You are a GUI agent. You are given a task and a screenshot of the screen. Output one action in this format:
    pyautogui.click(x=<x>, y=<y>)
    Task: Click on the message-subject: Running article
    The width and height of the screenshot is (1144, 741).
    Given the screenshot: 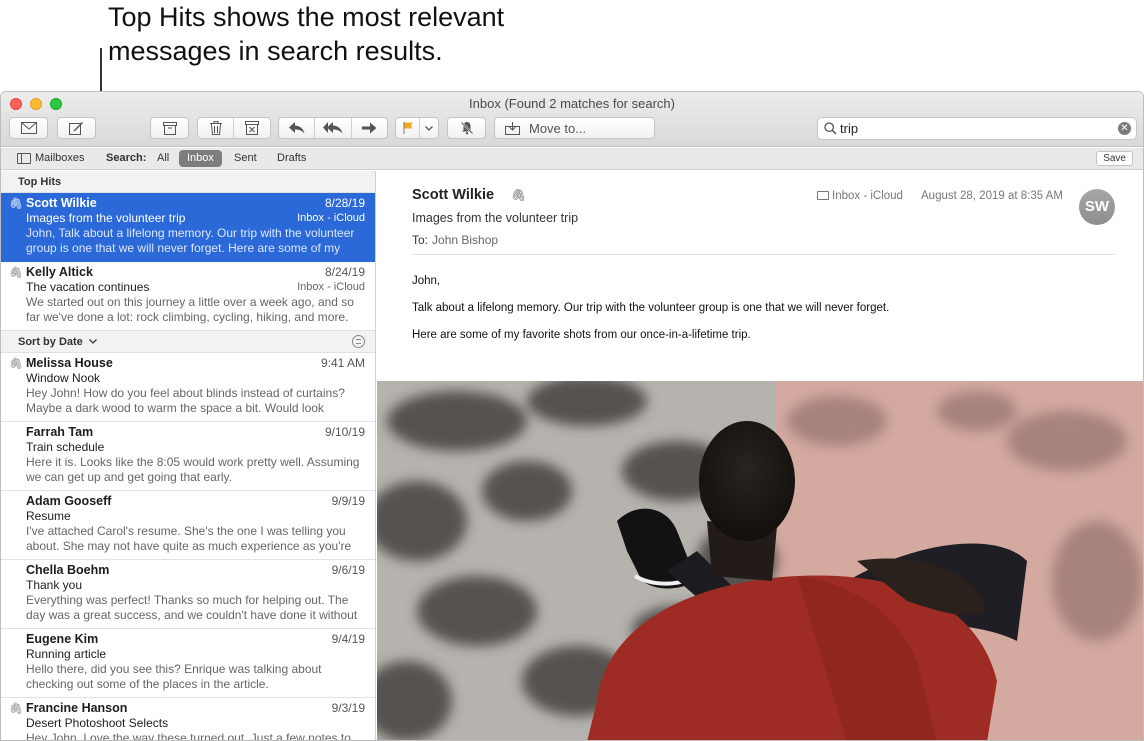 What is the action you would take?
    pyautogui.click(x=66, y=654)
    